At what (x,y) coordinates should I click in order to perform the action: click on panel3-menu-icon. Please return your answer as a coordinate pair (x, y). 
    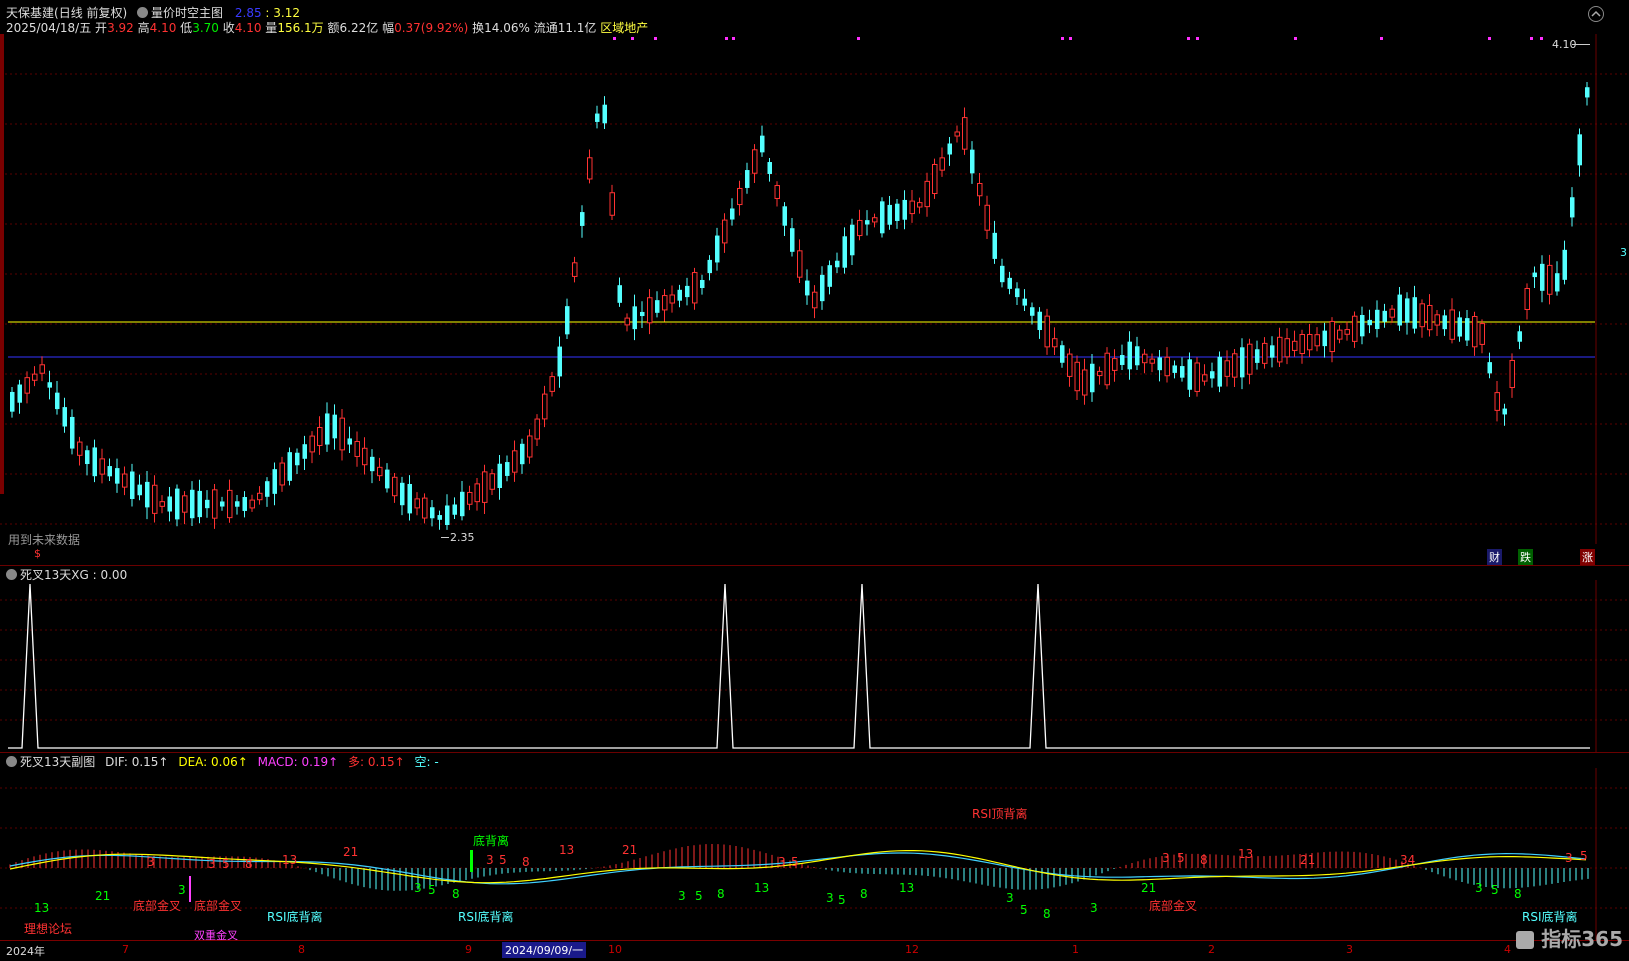
    Looking at the image, I should click on (11, 761).